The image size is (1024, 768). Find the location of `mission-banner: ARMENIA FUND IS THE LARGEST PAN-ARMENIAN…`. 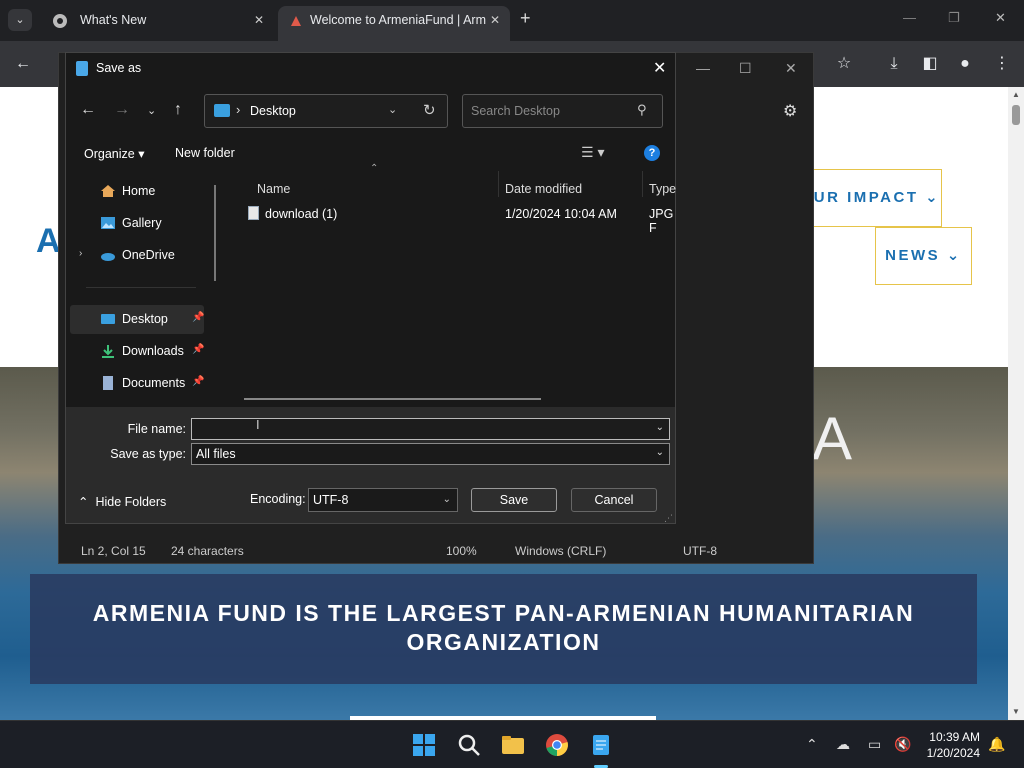

mission-banner: ARMENIA FUND IS THE LARGEST PAN-ARMENIAN… is located at coordinates (503, 629).